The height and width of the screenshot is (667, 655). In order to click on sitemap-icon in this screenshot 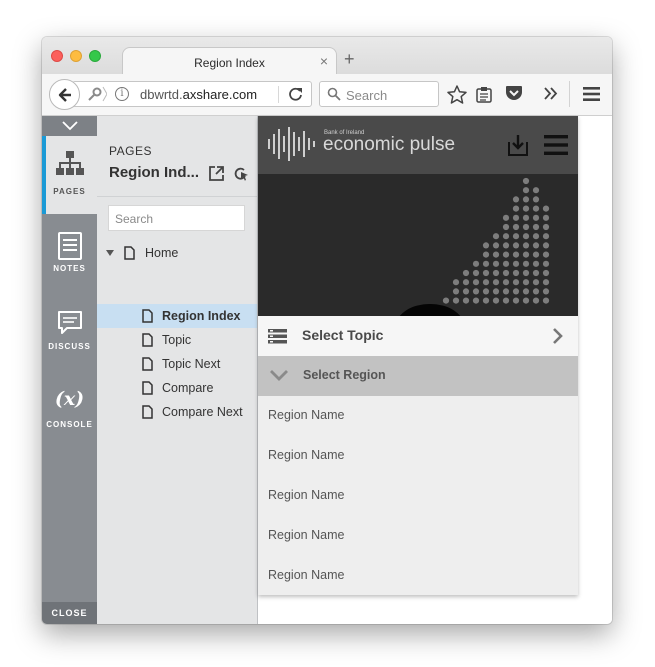, I will do `click(70, 163)`.